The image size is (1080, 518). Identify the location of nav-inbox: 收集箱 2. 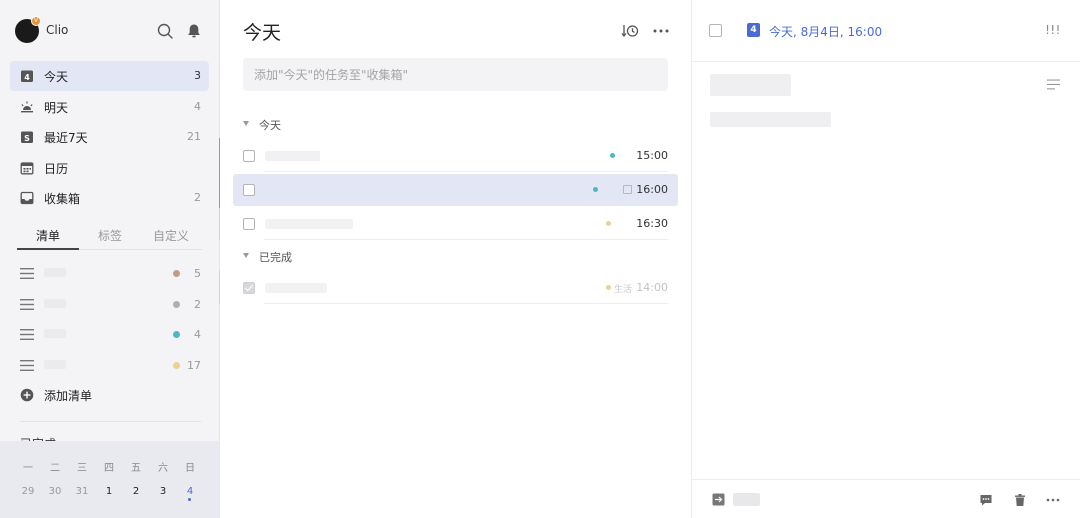
(109, 198).